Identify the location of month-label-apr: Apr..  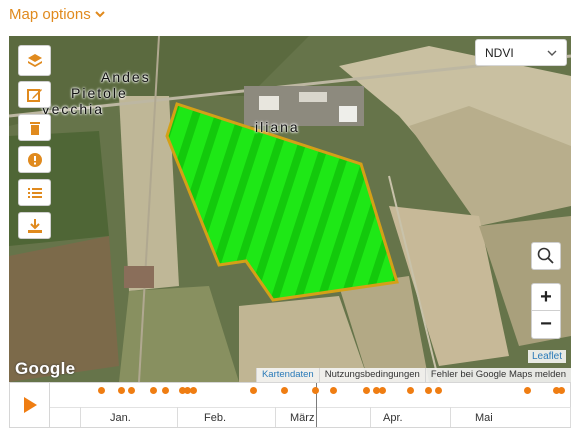
(393, 418).